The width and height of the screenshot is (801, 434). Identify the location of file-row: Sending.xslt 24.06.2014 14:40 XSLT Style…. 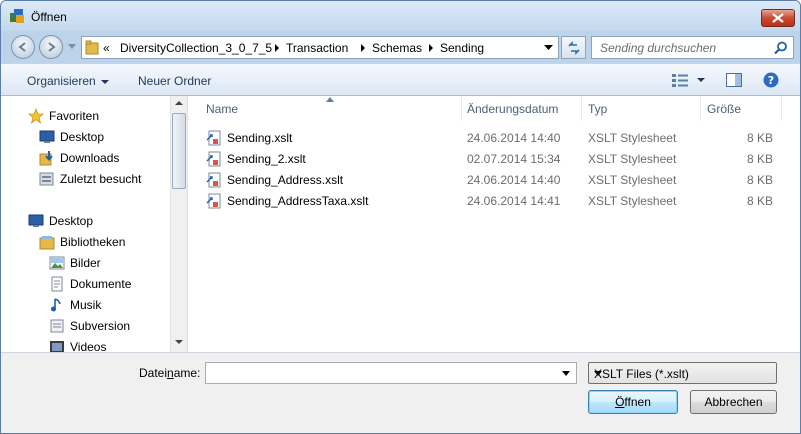
(496, 138).